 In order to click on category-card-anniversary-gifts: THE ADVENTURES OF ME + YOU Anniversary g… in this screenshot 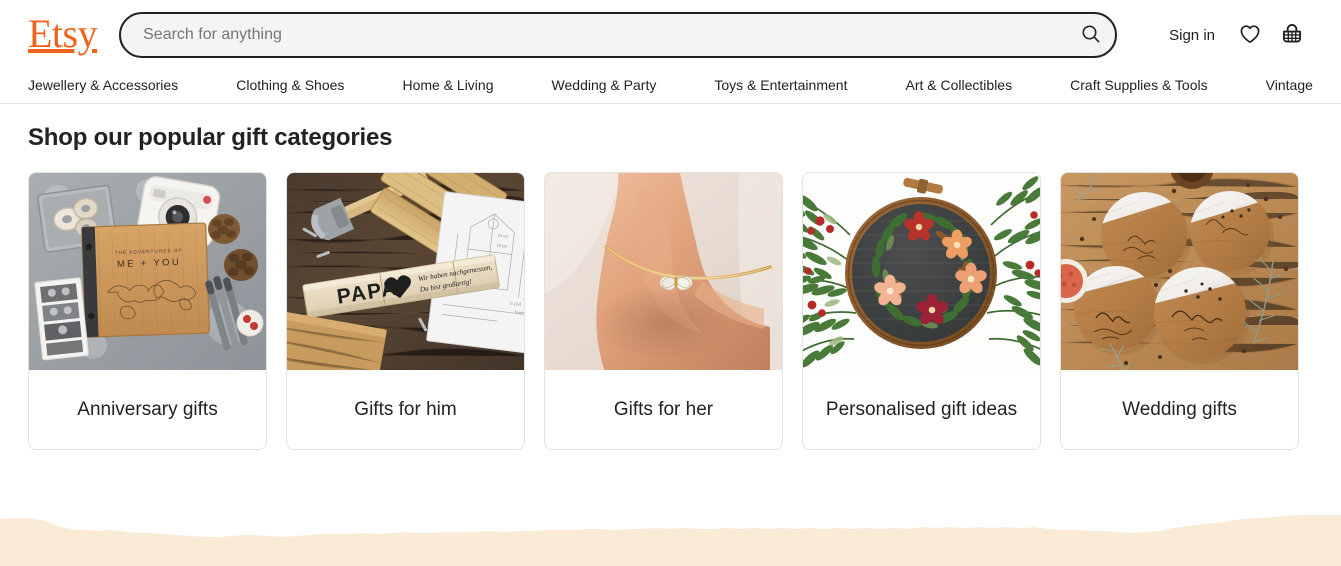, I will do `click(147, 311)`.